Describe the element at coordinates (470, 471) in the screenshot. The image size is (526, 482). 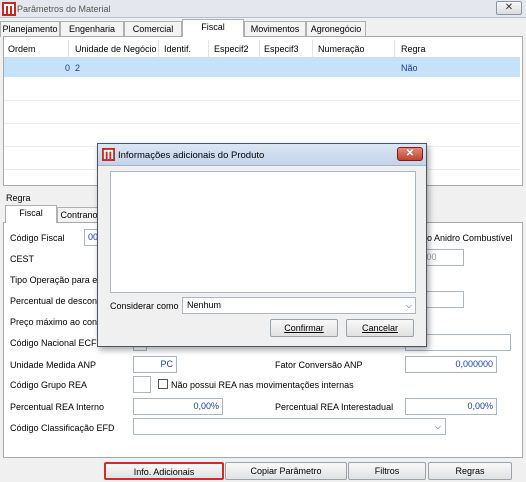
I see `regras-button: Regras` at that location.